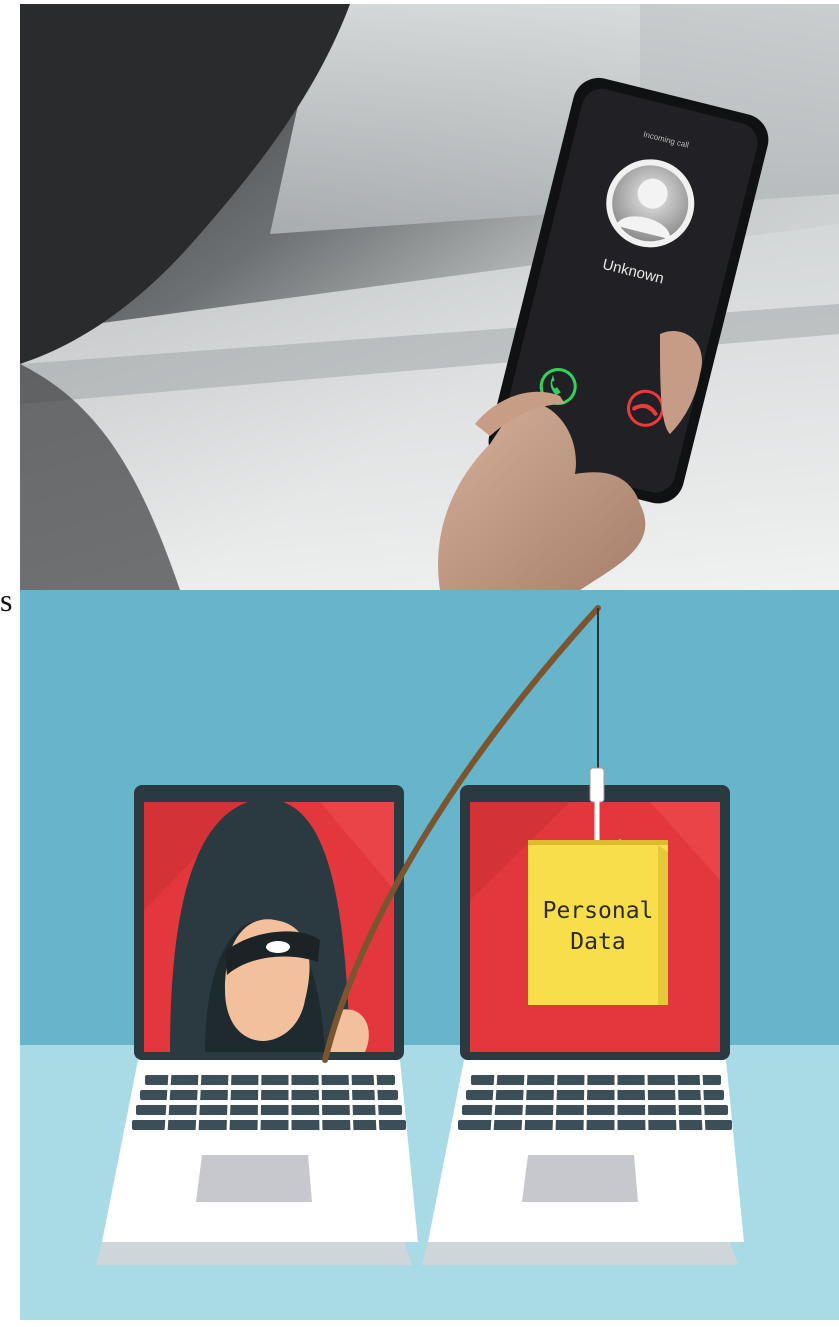  Describe the element at coordinates (598, 911) in the screenshot. I see `note-line1: Personal` at that location.